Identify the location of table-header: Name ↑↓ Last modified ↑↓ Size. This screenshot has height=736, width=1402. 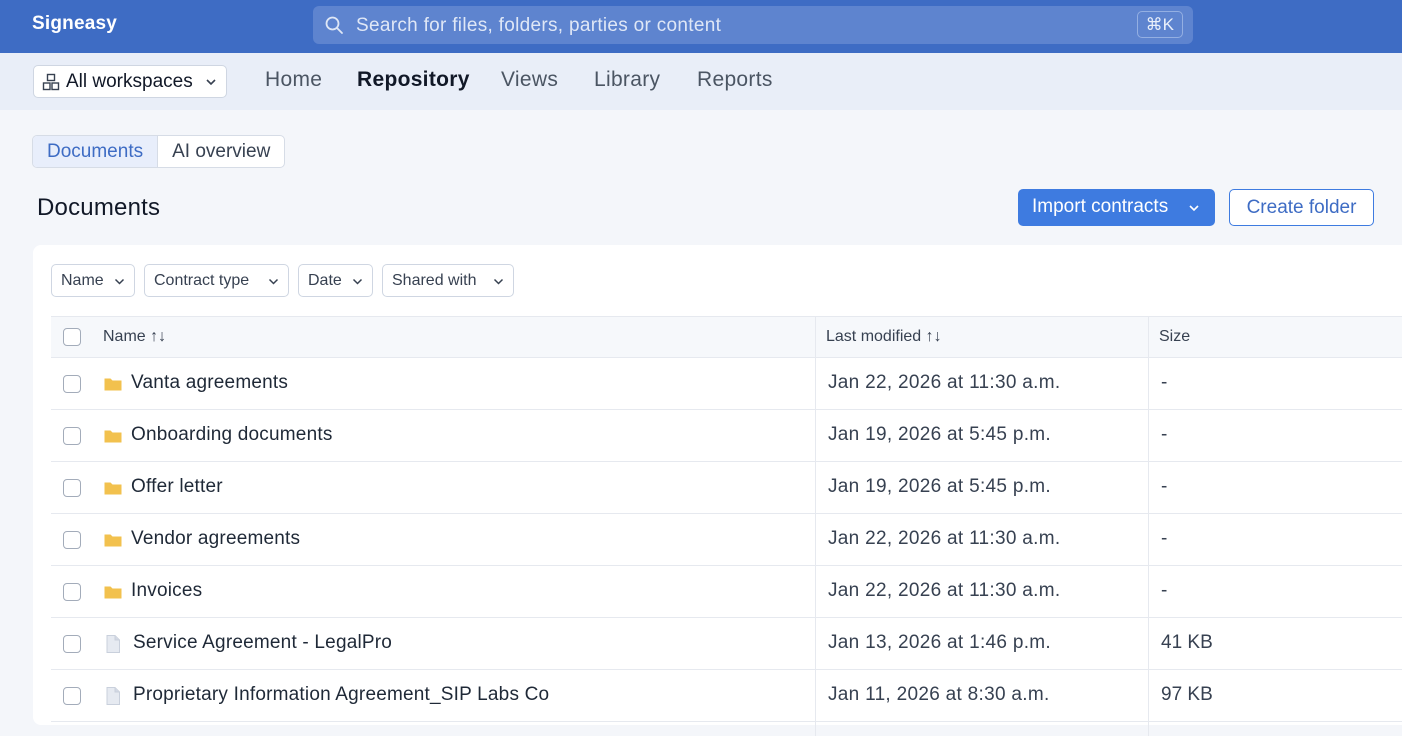
(726, 337).